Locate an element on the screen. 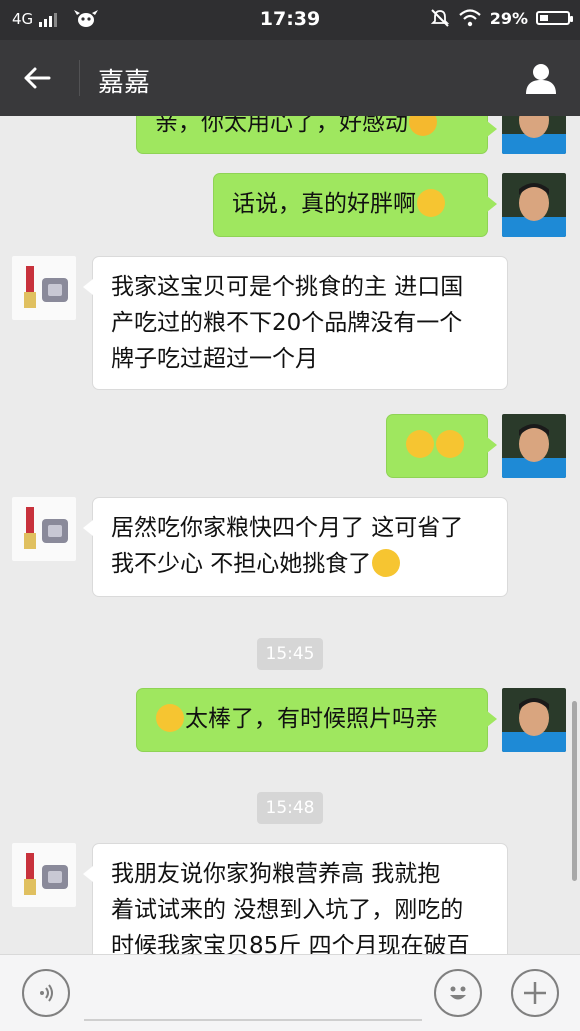 The height and width of the screenshot is (1031, 580). message-bubble-outgoing: 太棒了，有时候照片吗亲 is located at coordinates (316, 720).